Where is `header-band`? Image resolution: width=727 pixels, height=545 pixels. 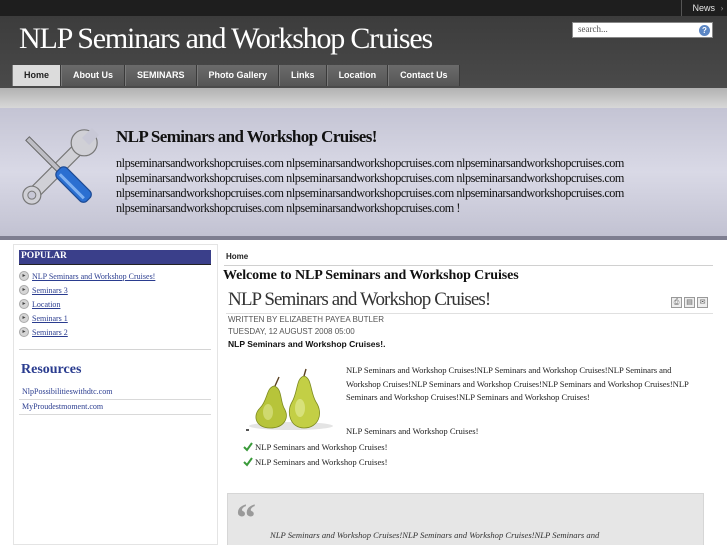
header-band is located at coordinates (363, 98).